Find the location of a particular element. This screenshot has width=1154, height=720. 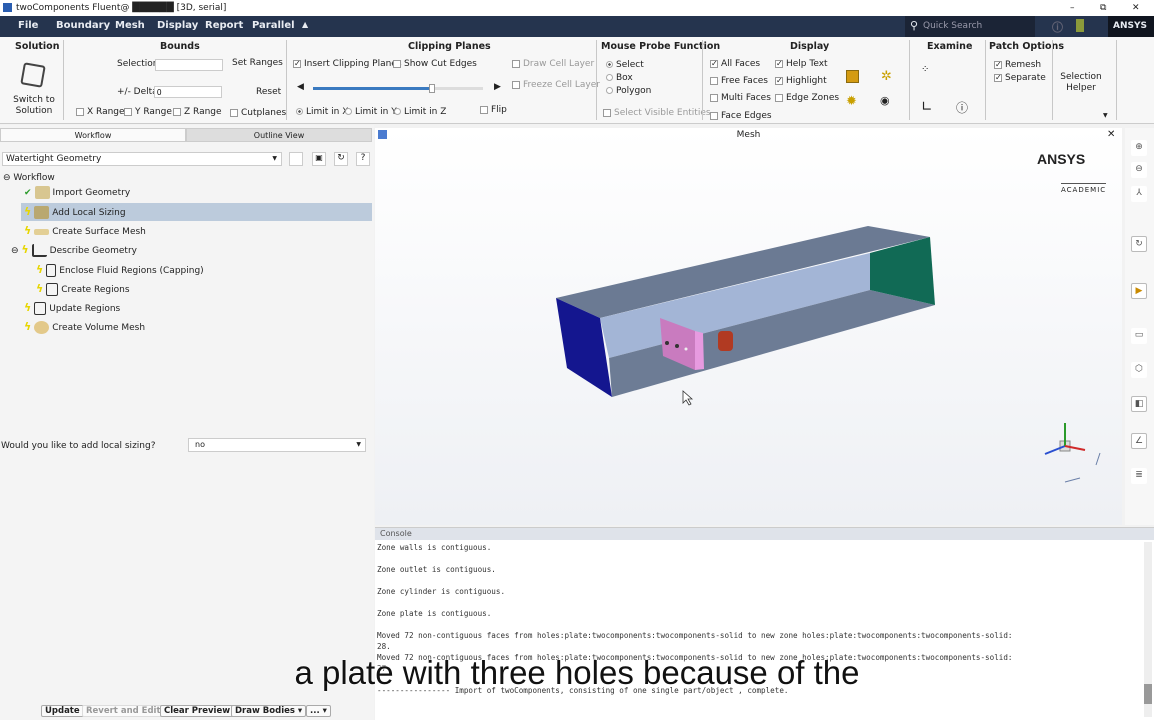

tree-item-create-regions: ϟ Create Regions is located at coordinates (83, 289).